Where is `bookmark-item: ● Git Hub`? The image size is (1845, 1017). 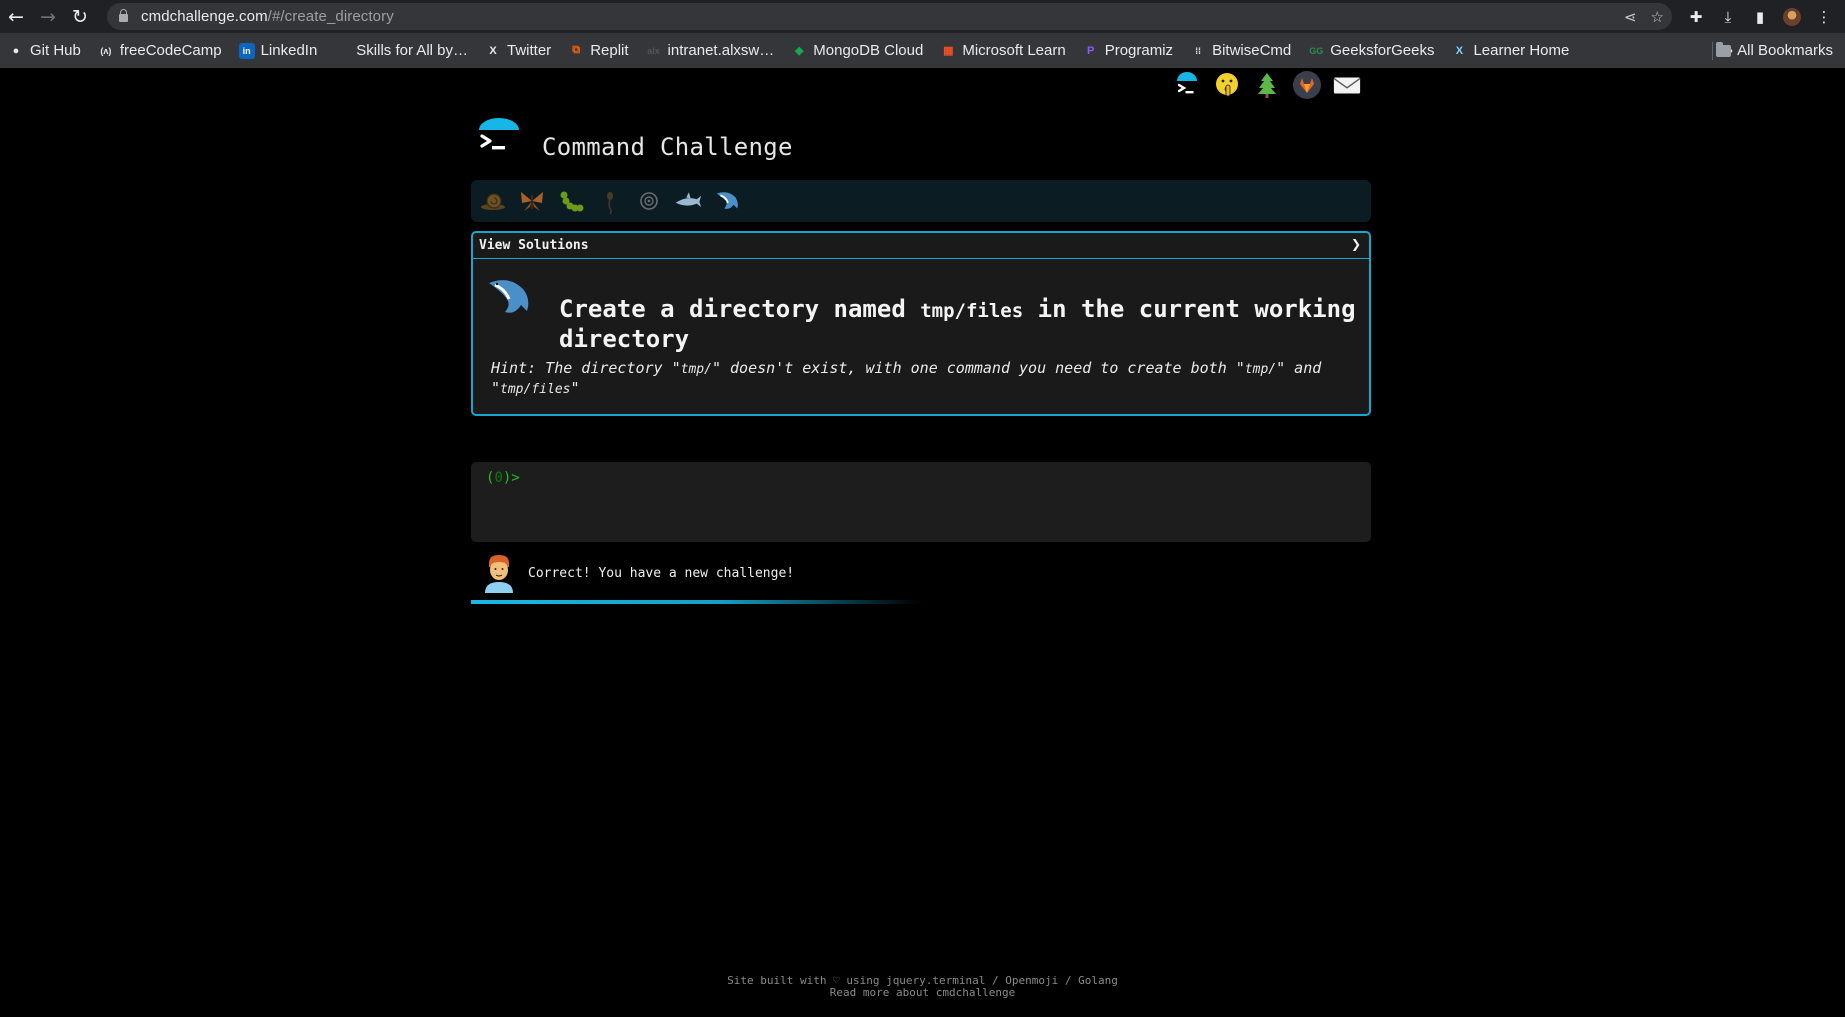 bookmark-item: ● Git Hub is located at coordinates (44, 50).